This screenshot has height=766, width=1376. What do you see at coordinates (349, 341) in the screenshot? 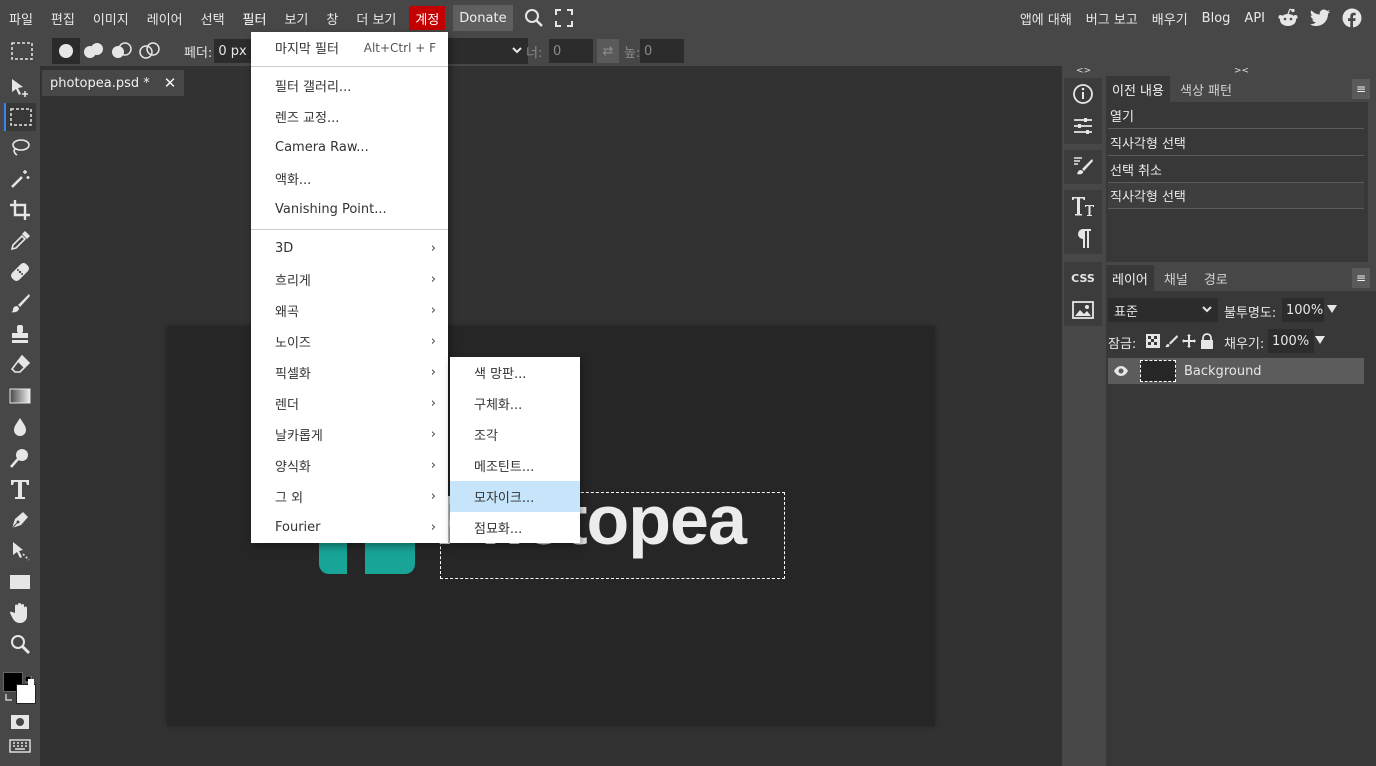
I see `filter-noise-item: 노이즈 ›` at bounding box center [349, 341].